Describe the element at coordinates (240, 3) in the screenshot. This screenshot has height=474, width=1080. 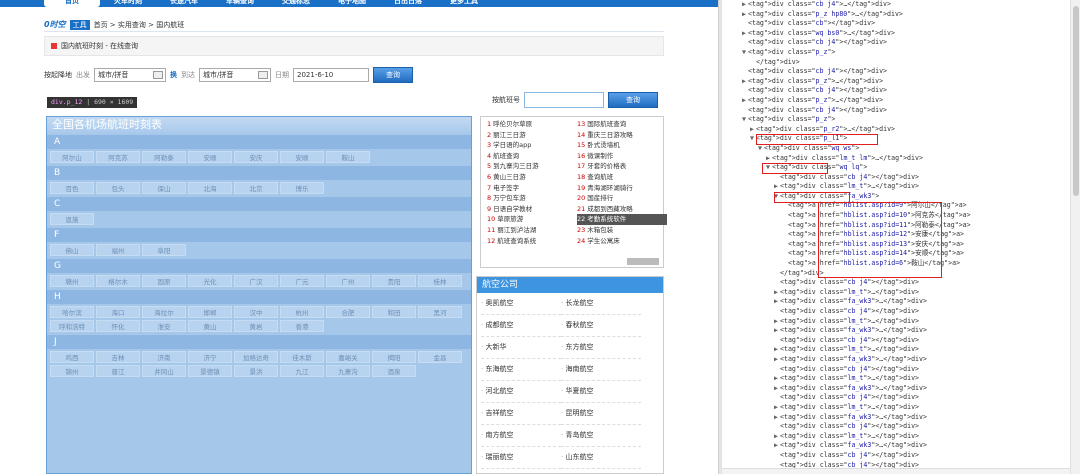
I see `nav-item: 车辆查询` at that location.